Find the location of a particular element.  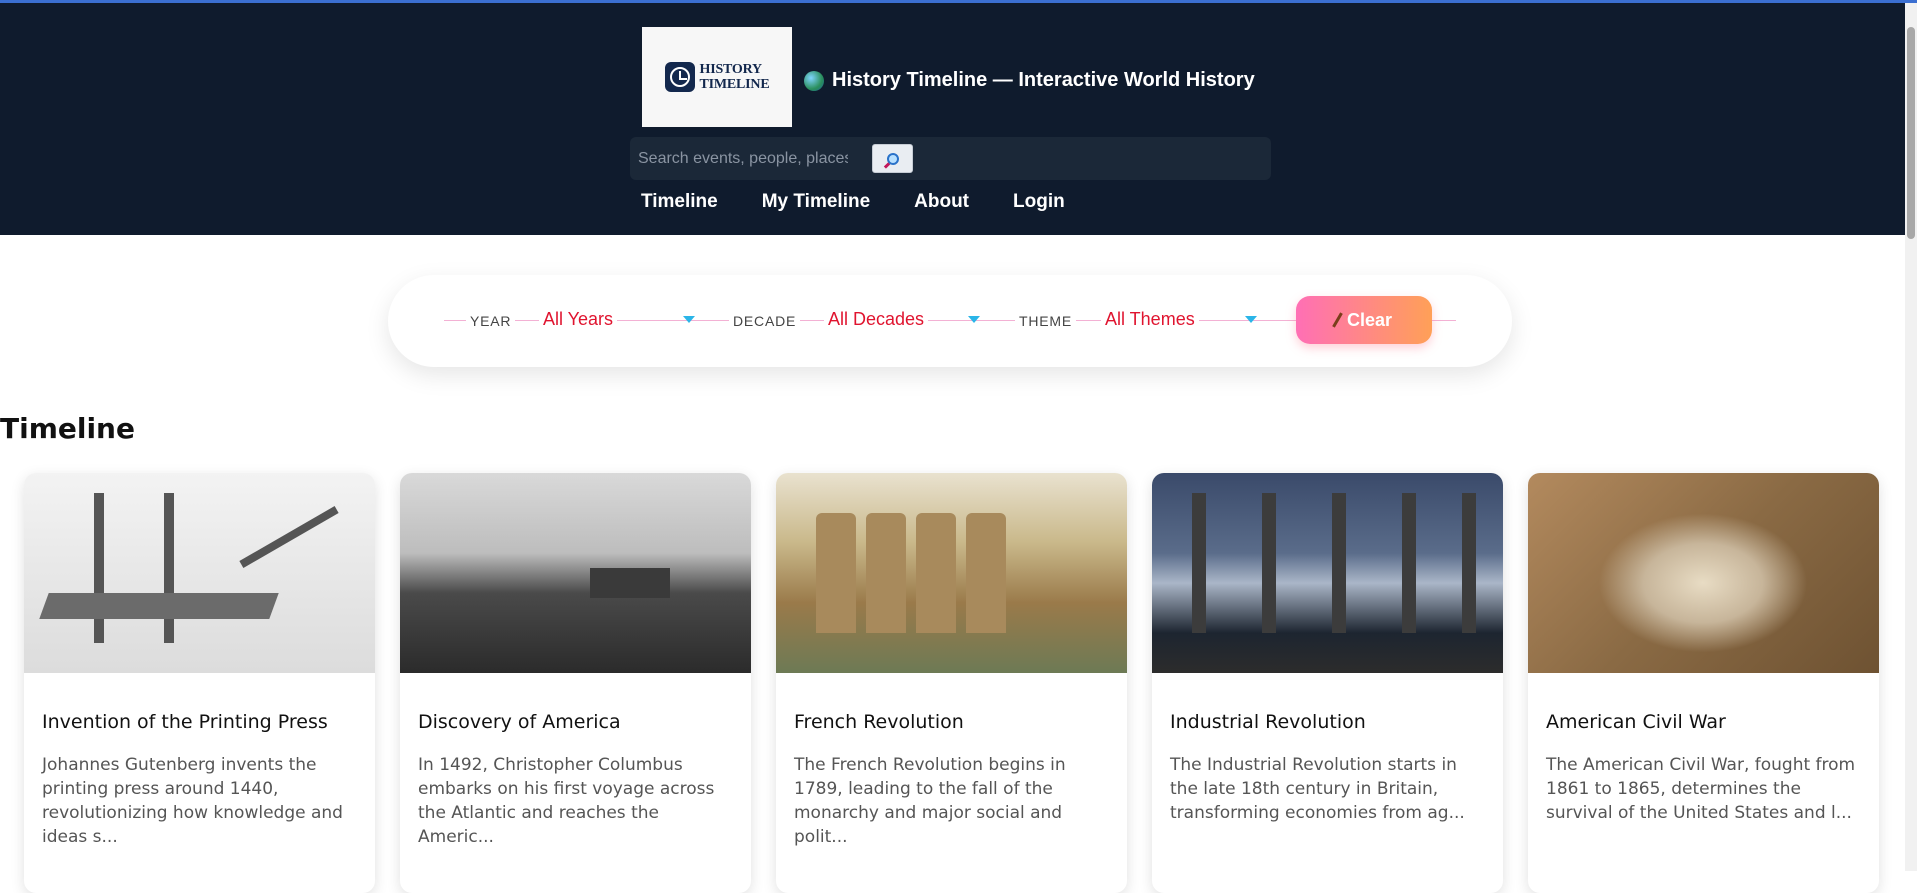

search-bar is located at coordinates (950, 158).